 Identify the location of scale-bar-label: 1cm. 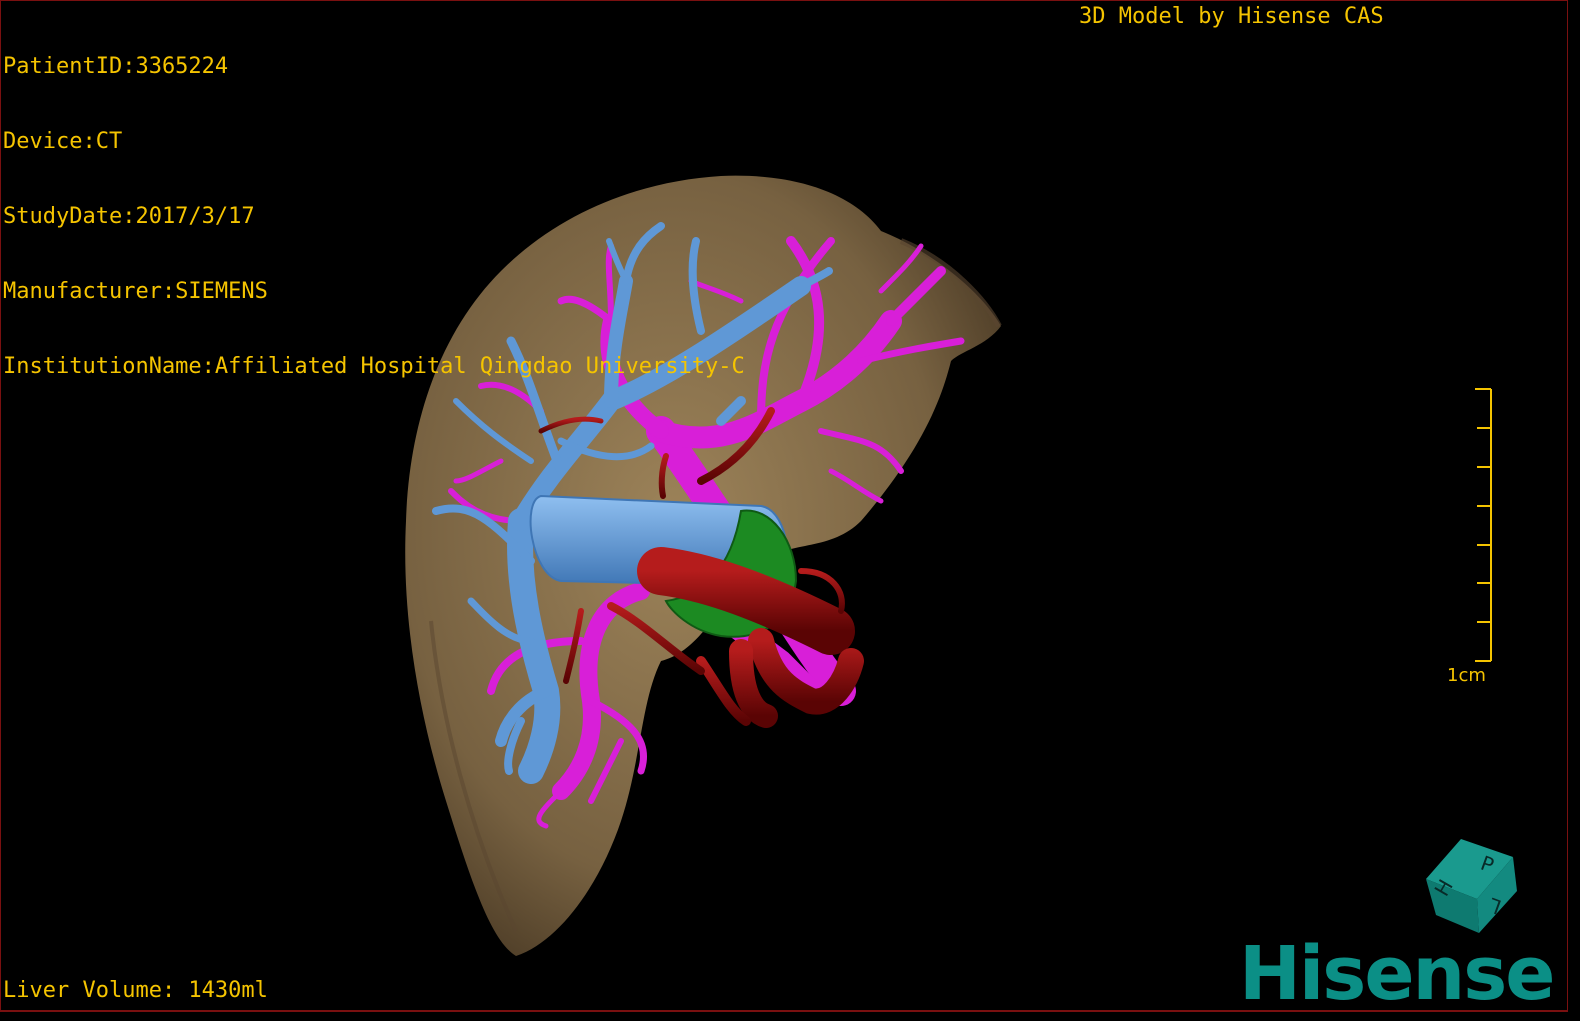
(1466, 675).